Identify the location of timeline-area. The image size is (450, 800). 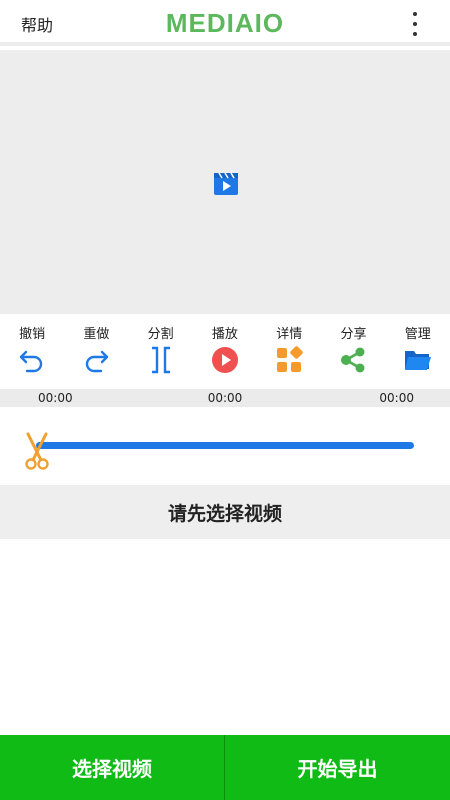
(225, 446).